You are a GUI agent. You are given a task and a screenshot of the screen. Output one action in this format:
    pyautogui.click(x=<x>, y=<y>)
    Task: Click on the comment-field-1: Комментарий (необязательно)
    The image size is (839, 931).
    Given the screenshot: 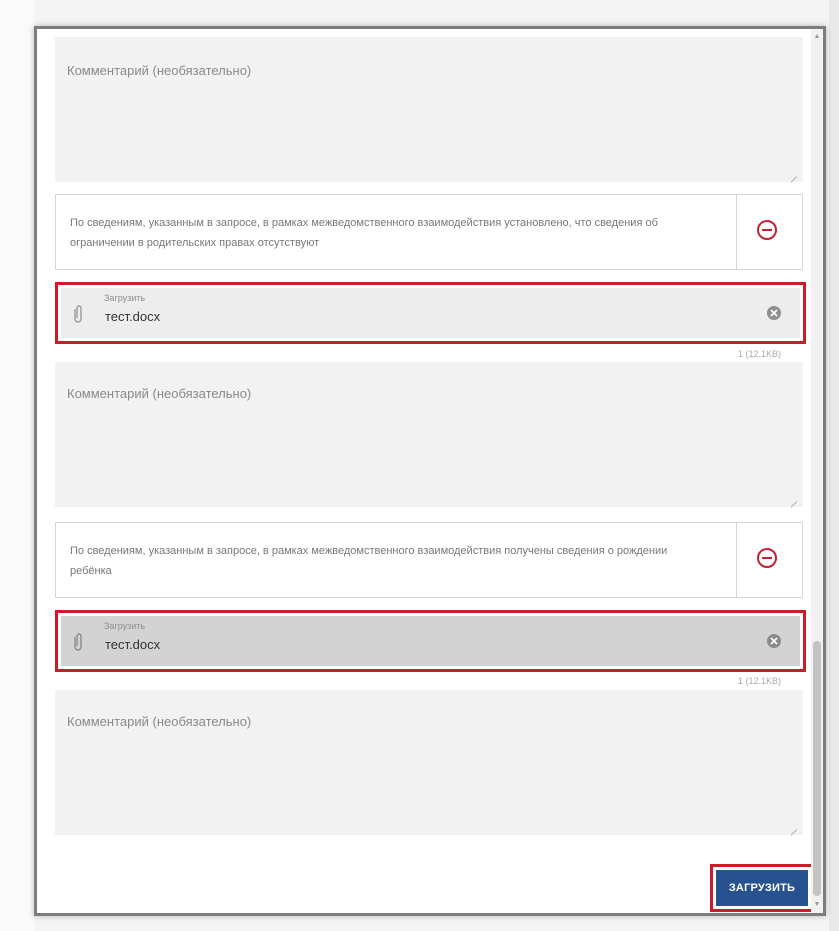 What is the action you would take?
    pyautogui.click(x=429, y=109)
    